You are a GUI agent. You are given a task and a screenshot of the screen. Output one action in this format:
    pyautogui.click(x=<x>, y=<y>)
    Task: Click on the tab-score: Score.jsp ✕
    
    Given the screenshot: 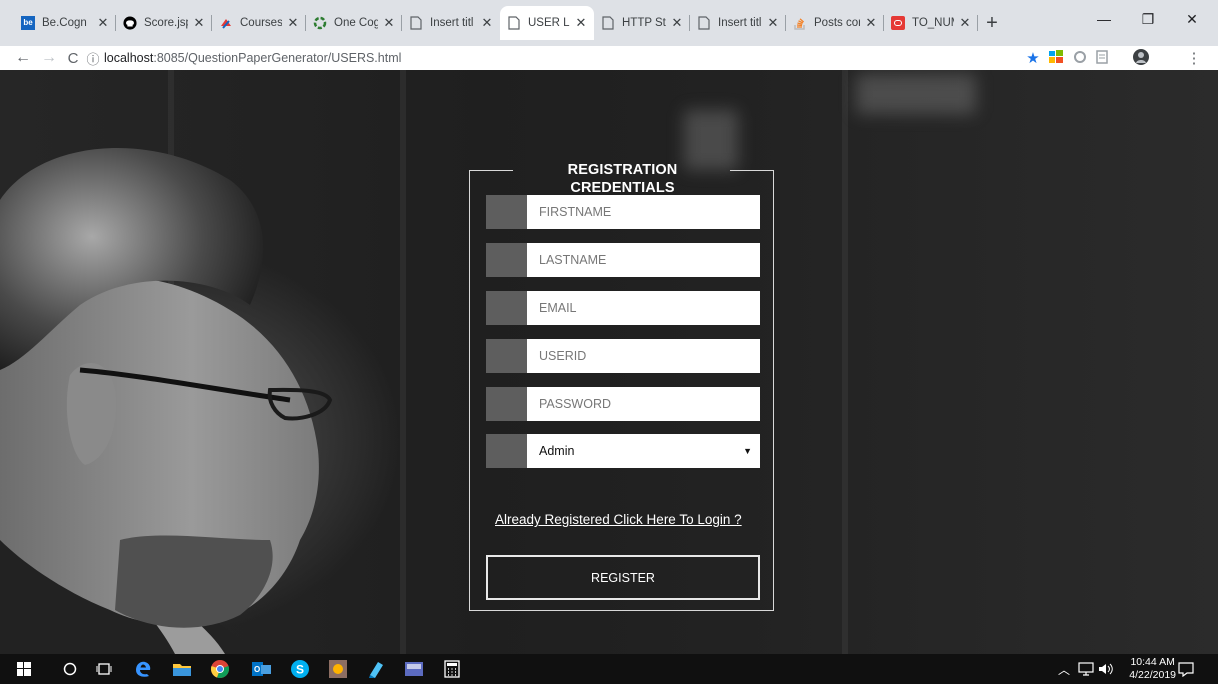 What is the action you would take?
    pyautogui.click(x=164, y=23)
    